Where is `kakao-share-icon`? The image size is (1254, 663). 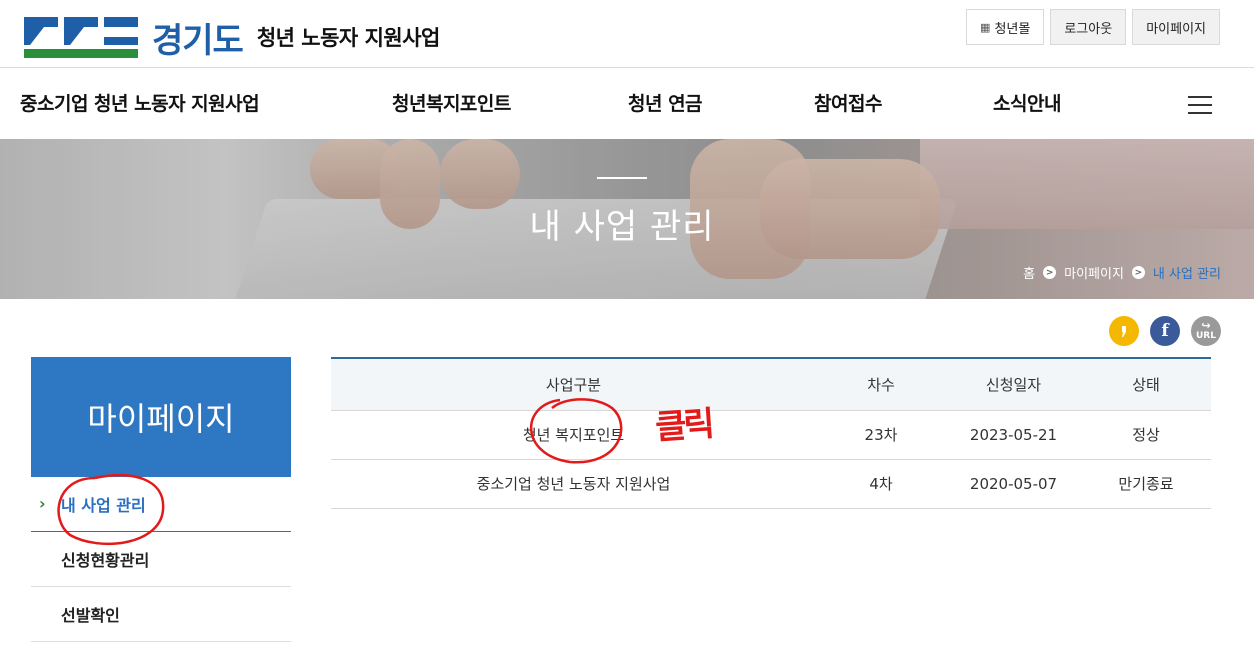 kakao-share-icon is located at coordinates (1124, 331).